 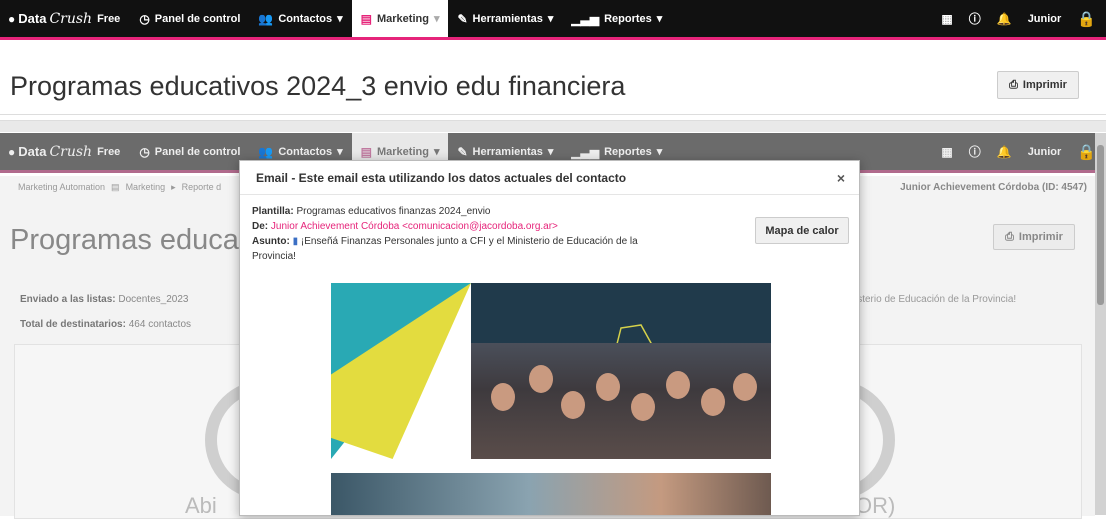 What do you see at coordinates (993, 187) in the screenshot?
I see `account-name: Junior Achievement Córdoba (ID: 4547)` at bounding box center [993, 187].